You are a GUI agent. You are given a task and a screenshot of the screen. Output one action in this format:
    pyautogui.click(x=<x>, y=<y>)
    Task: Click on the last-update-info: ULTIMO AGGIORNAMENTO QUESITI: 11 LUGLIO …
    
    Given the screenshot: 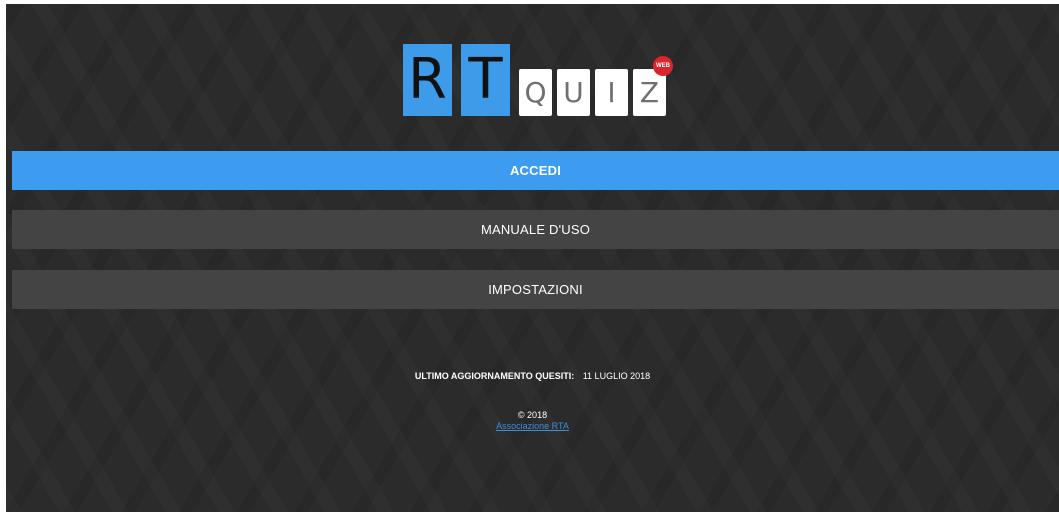 What is the action you would take?
    pyautogui.click(x=532, y=376)
    